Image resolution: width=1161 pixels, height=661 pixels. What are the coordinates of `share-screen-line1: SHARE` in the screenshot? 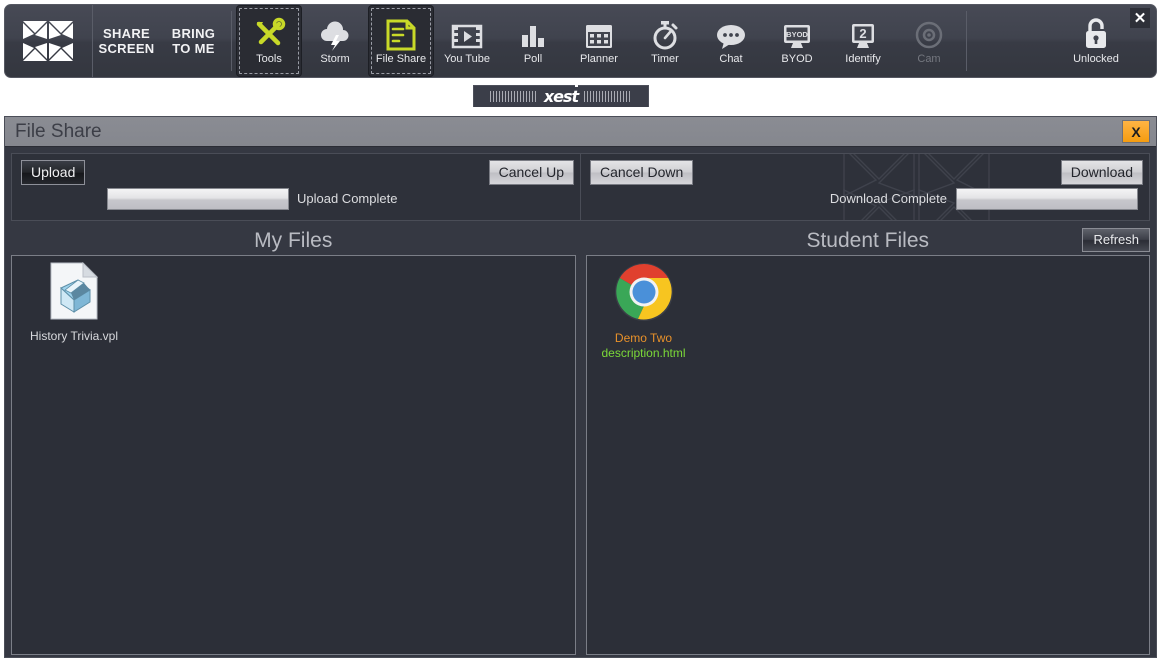 It's located at (126, 33).